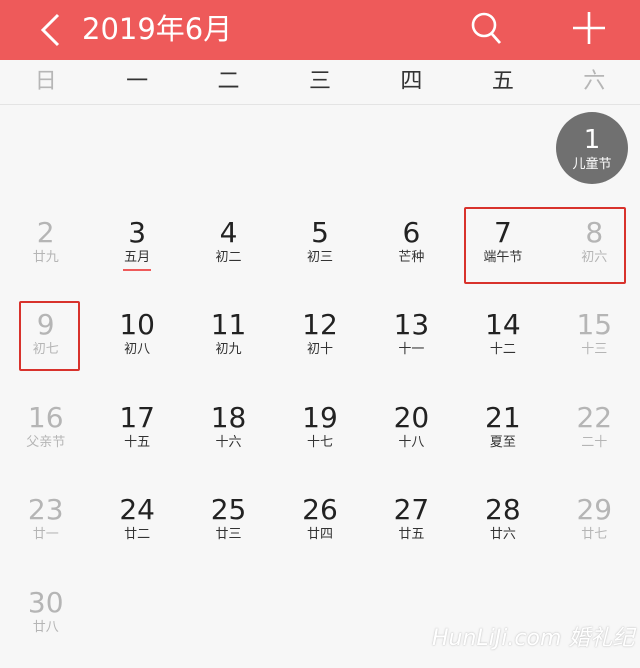  Describe the element at coordinates (502, 349) in the screenshot. I see `lunar-label: 十二` at that location.